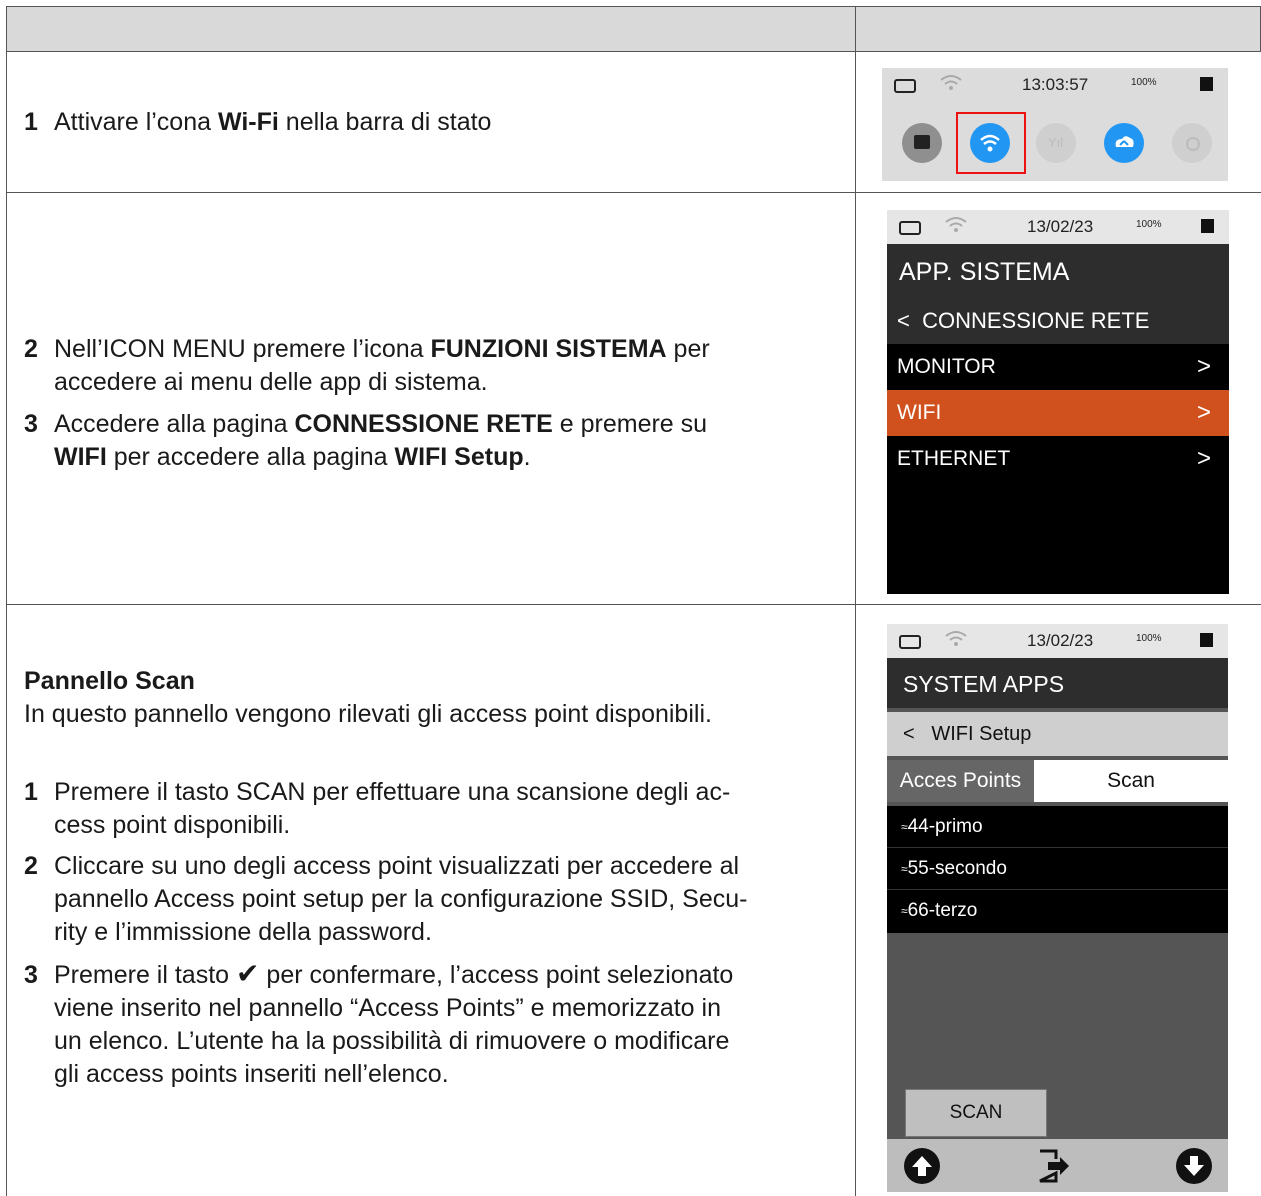  What do you see at coordinates (1055, 85) in the screenshot?
I see `status-bar: 13:03:57 100%` at bounding box center [1055, 85].